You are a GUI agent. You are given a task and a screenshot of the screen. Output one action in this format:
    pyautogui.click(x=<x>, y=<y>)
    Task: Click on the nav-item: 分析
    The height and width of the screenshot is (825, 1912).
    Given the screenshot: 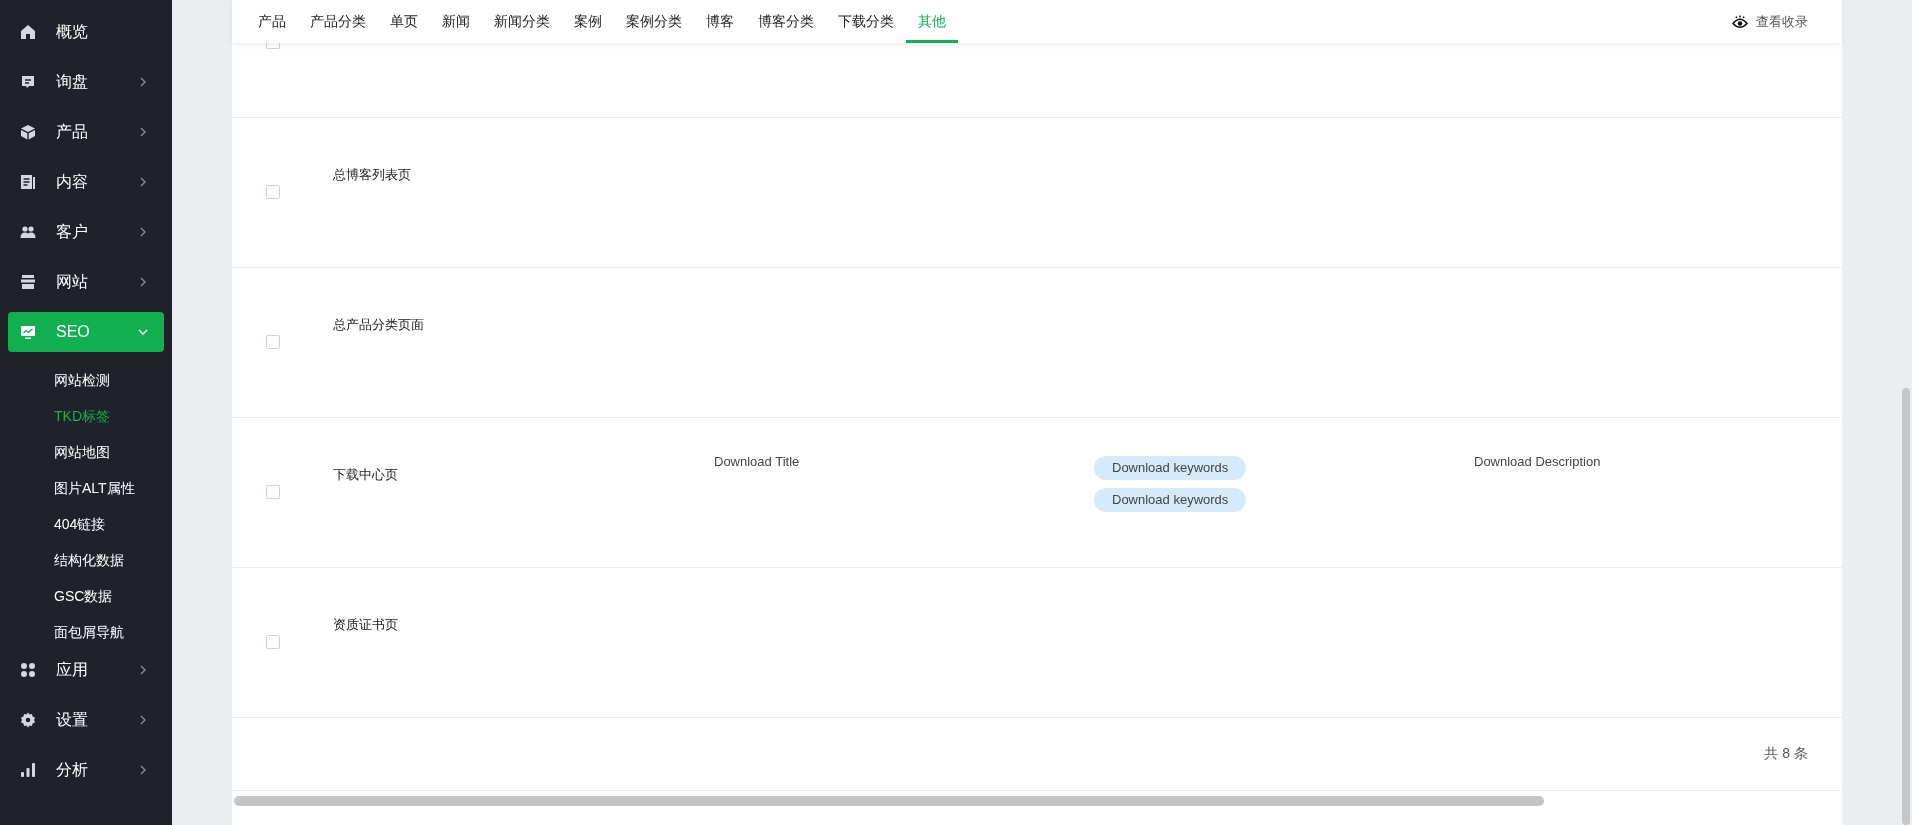 What is the action you would take?
    pyautogui.click(x=86, y=770)
    